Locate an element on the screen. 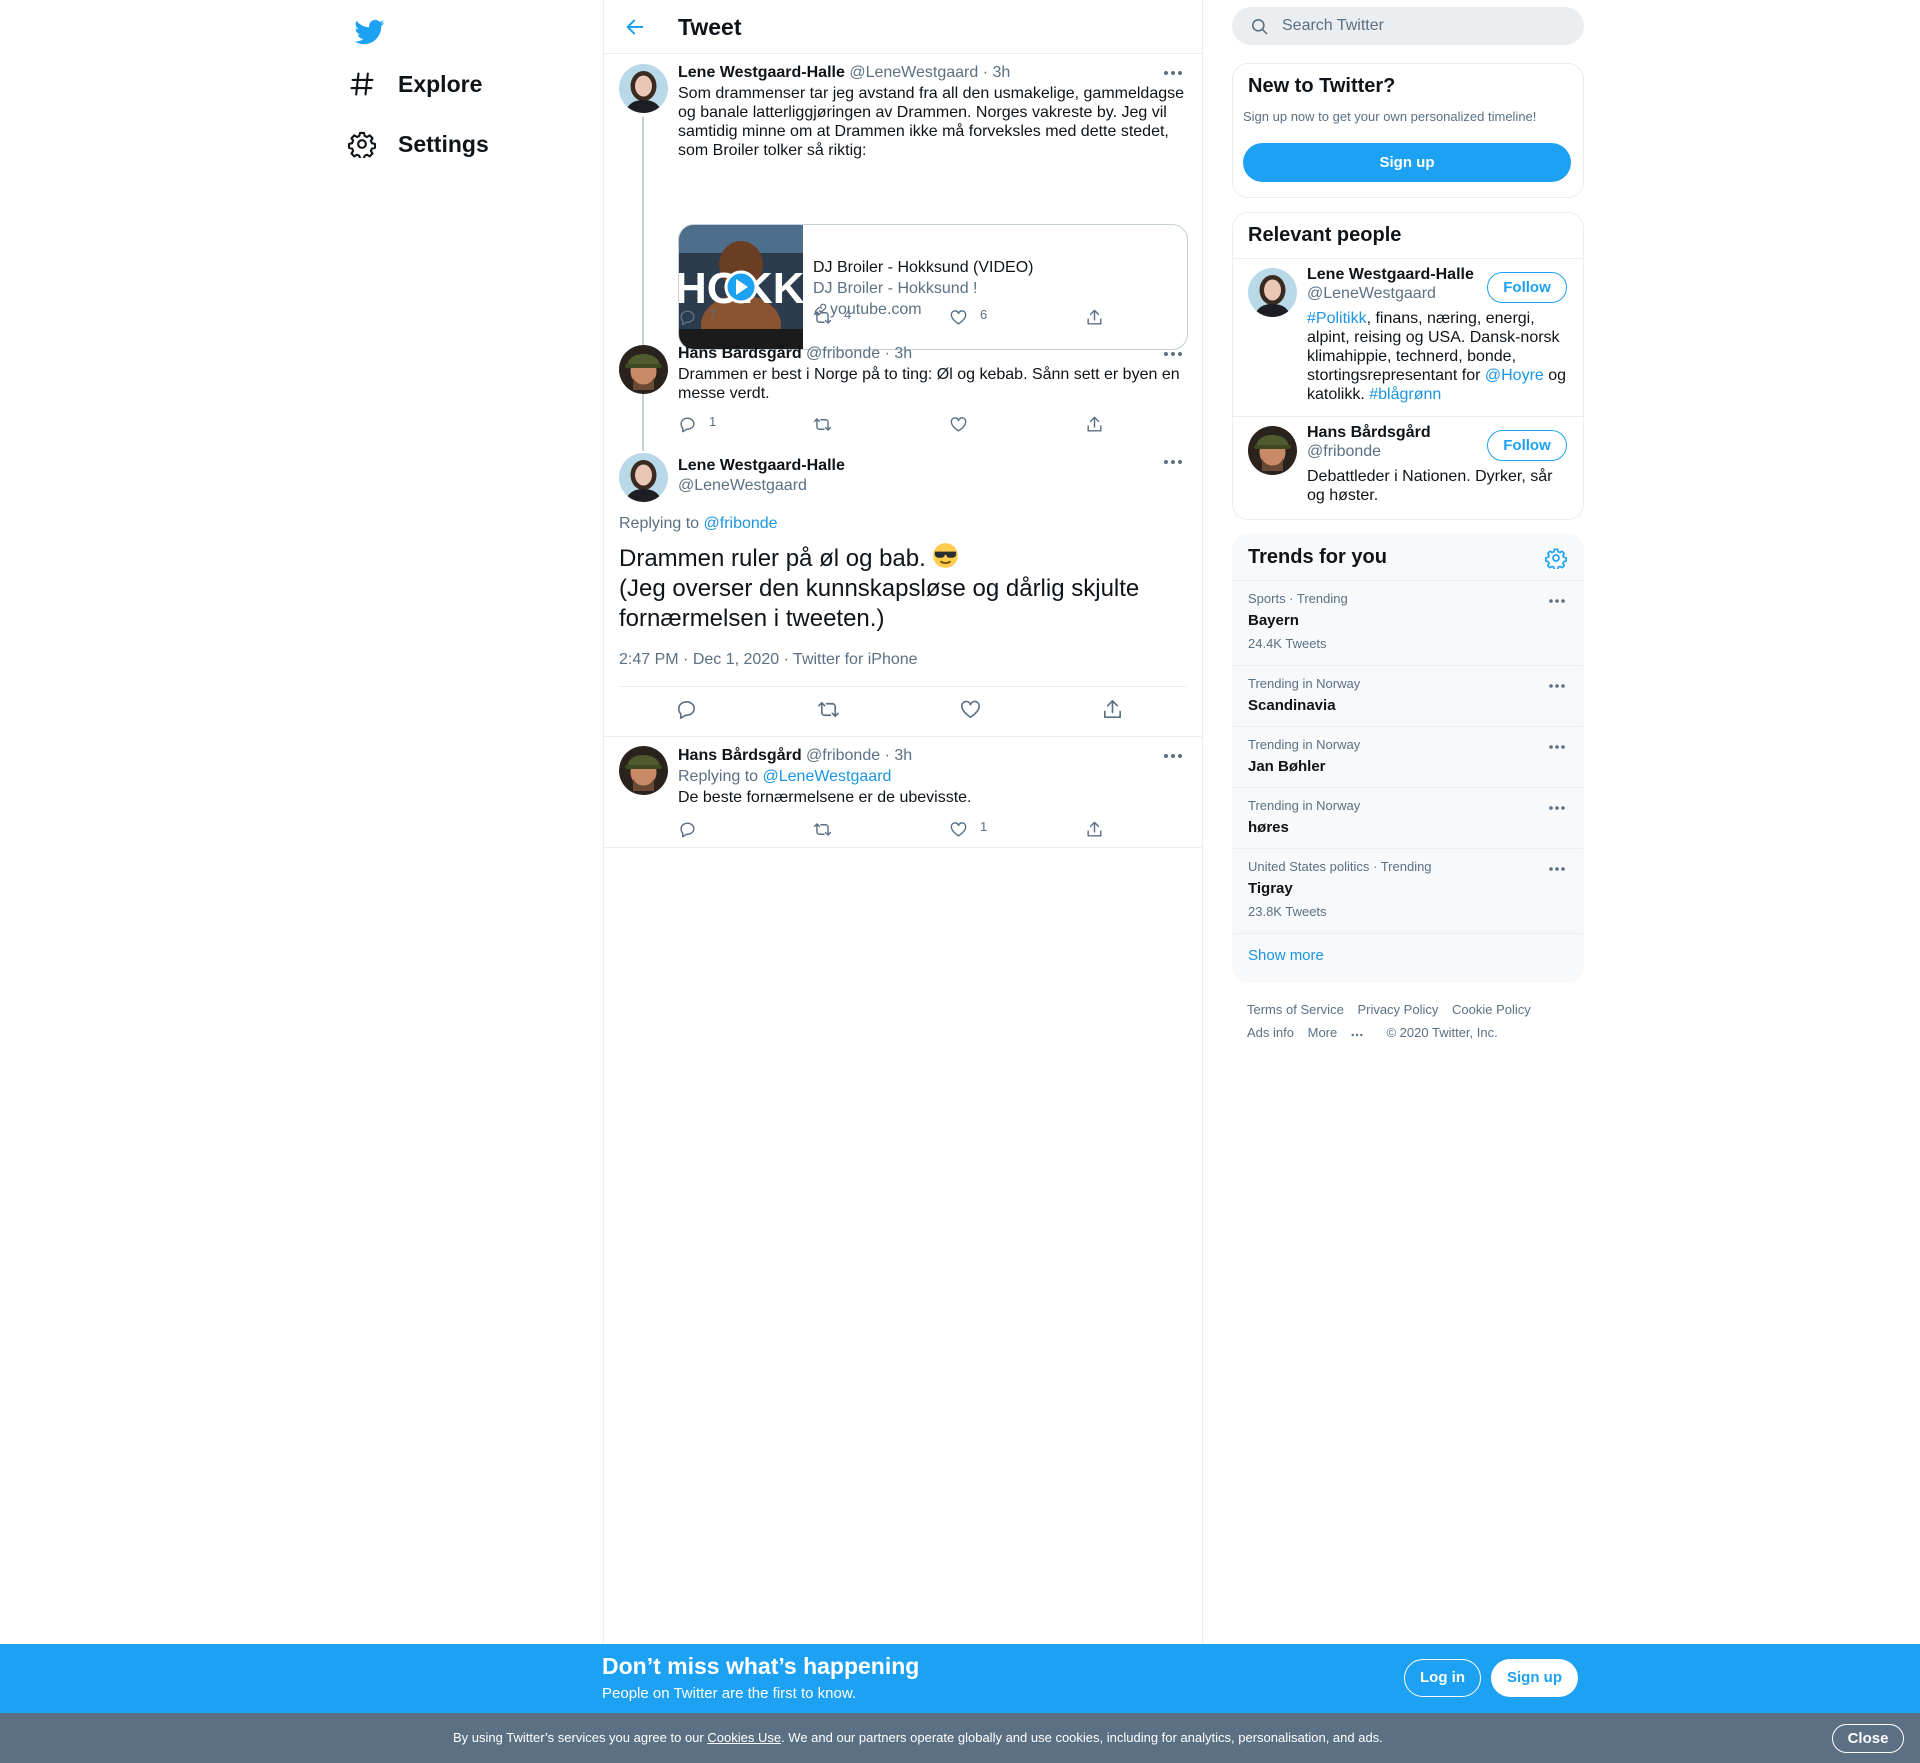 The height and width of the screenshot is (1763, 1920). like-count: 6 is located at coordinates (984, 314).